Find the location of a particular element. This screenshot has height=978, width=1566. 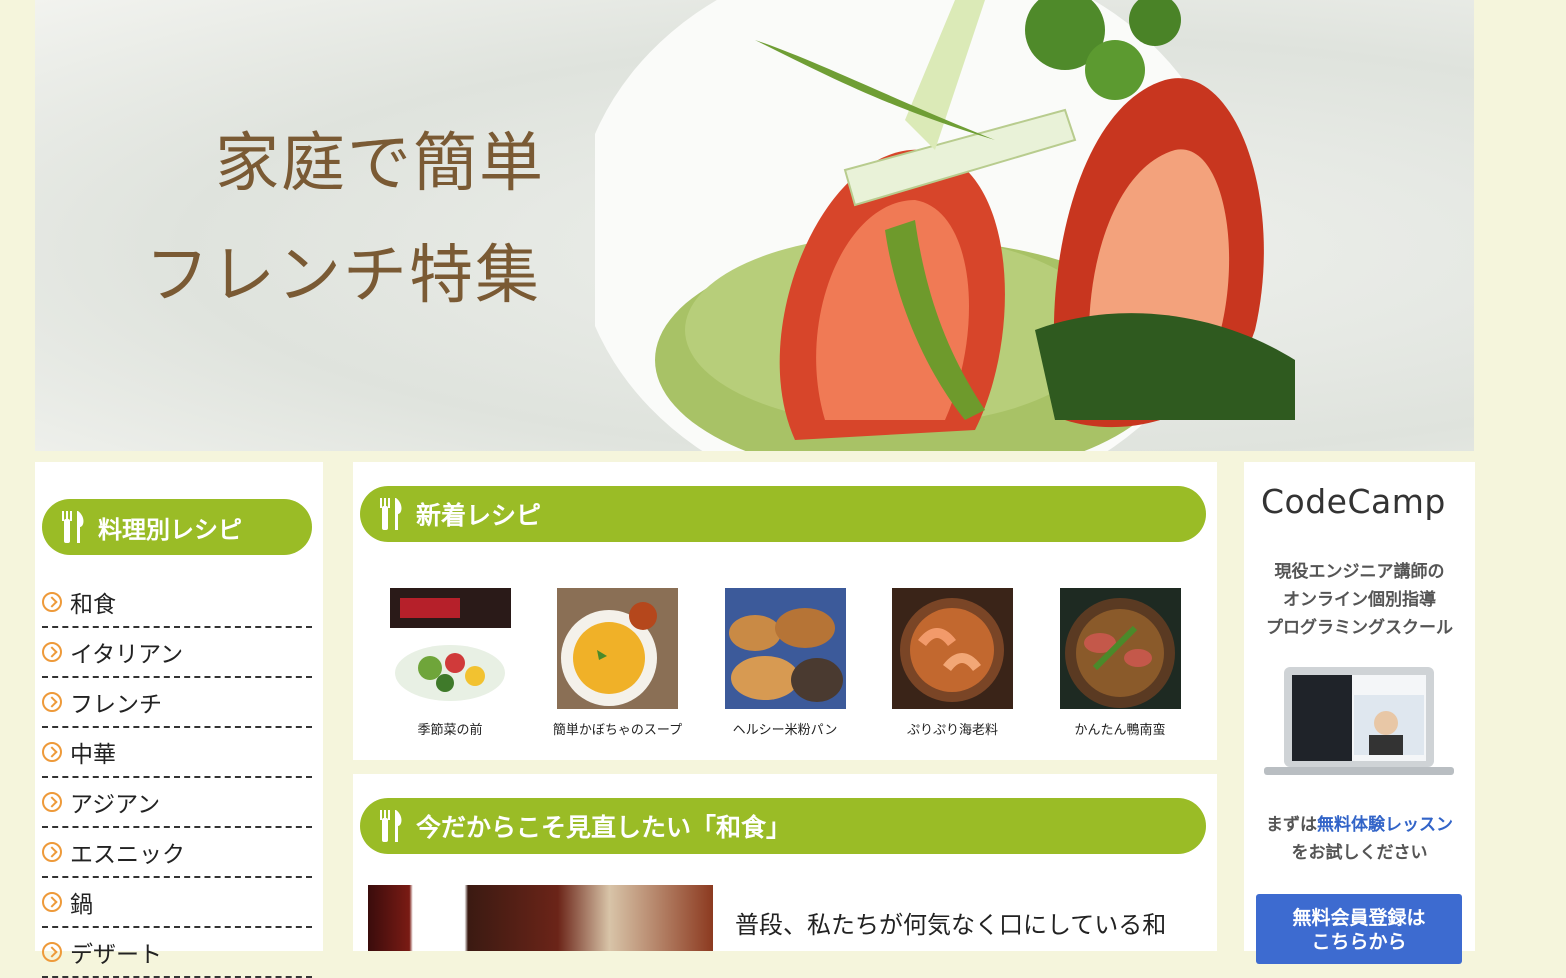

recipe-card: 簡単かぼちゃのスープ is located at coordinates (618, 663).